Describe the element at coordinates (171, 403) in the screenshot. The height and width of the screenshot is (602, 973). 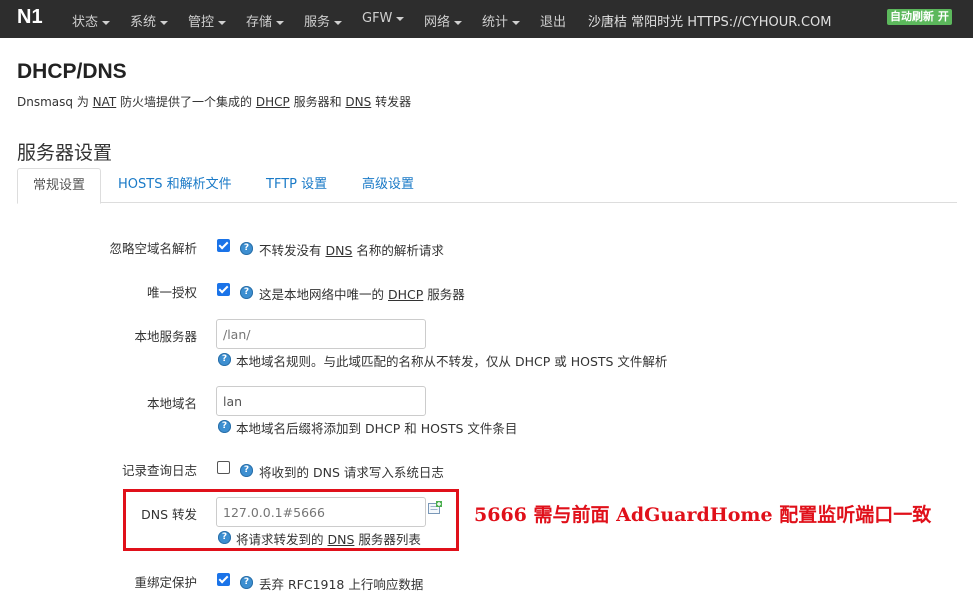
I see `local-domain-label: 本地域名` at that location.